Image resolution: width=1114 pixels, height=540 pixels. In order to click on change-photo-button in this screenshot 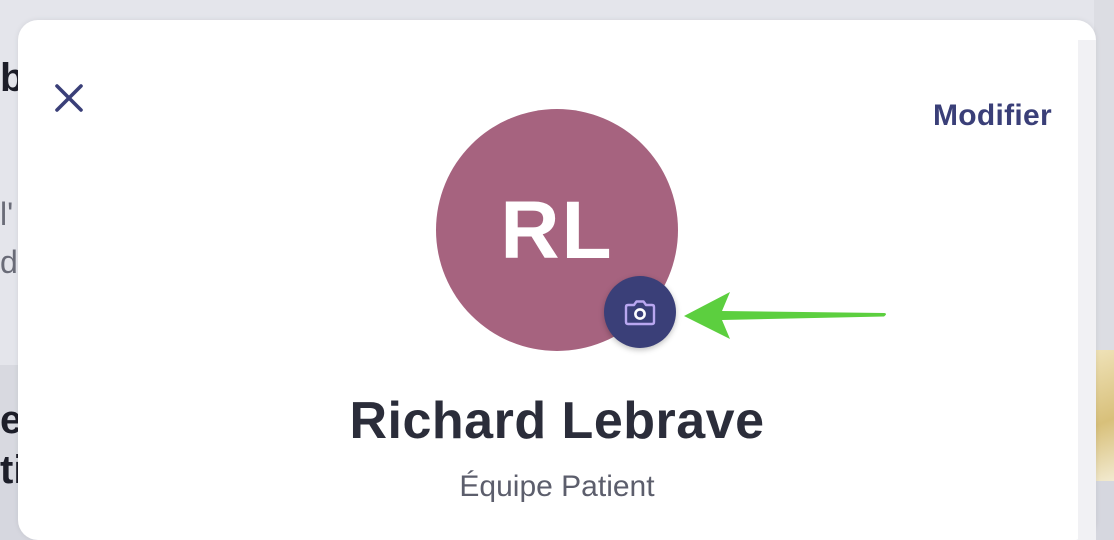, I will do `click(640, 312)`.